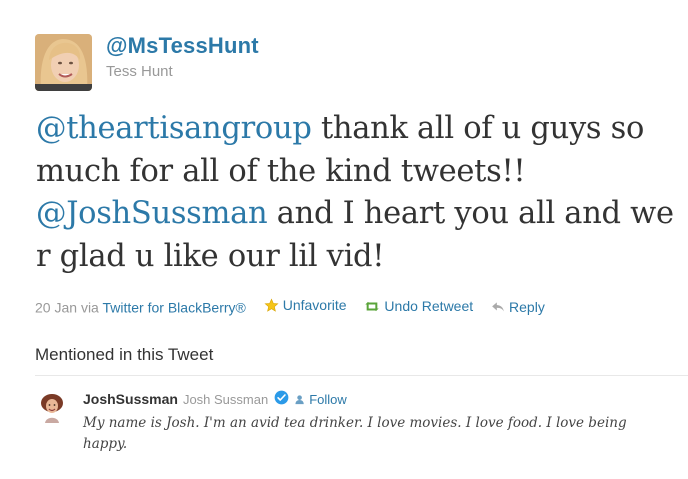 Image resolution: width=688 pixels, height=479 pixels. Describe the element at coordinates (89, 307) in the screenshot. I see `via-label: via` at that location.